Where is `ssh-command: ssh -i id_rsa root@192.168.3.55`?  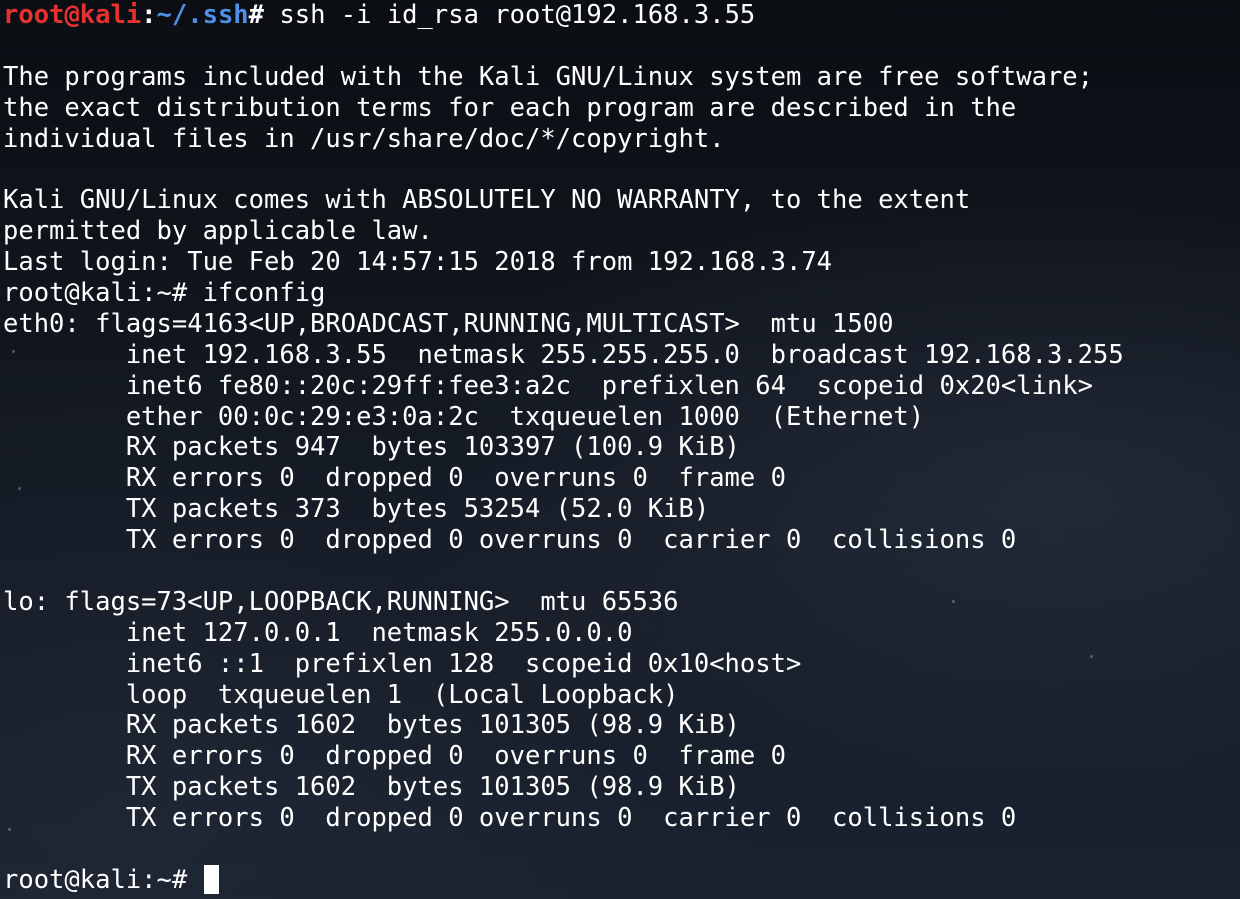 ssh-command: ssh -i id_rsa root@192.168.3.55 is located at coordinates (510, 15).